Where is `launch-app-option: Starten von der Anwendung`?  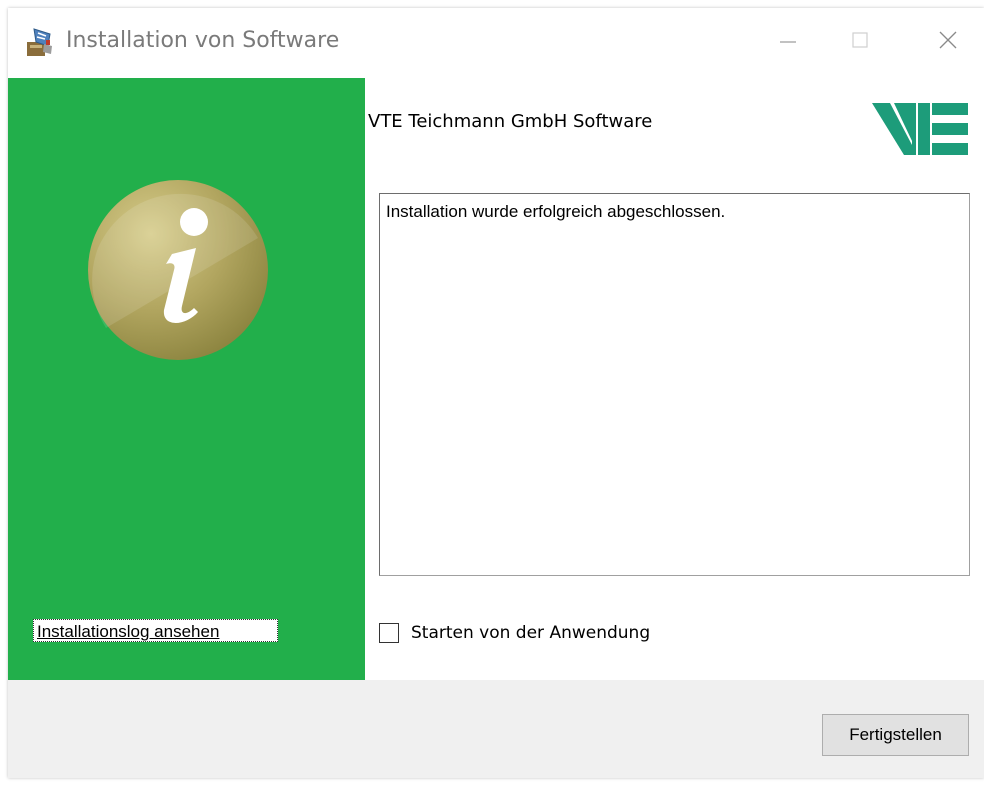
launch-app-option: Starten von der Anwendung is located at coordinates (514, 633).